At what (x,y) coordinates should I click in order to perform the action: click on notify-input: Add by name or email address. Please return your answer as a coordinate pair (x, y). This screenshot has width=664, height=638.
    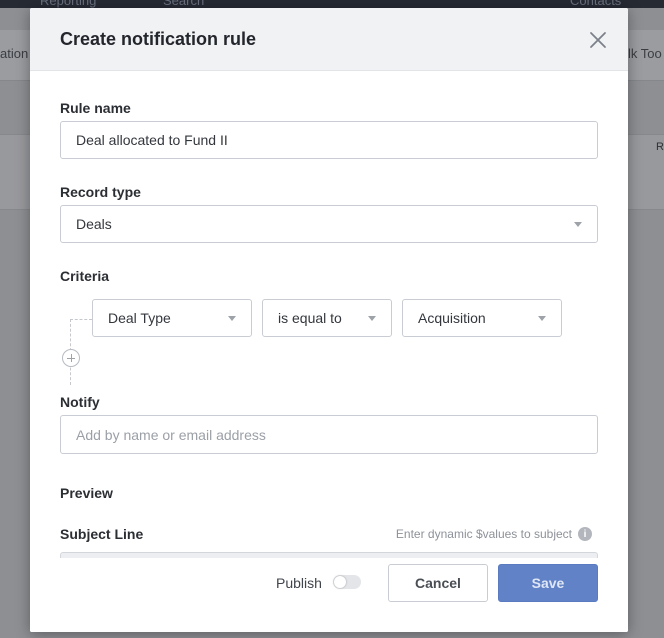
    Looking at the image, I should click on (329, 434).